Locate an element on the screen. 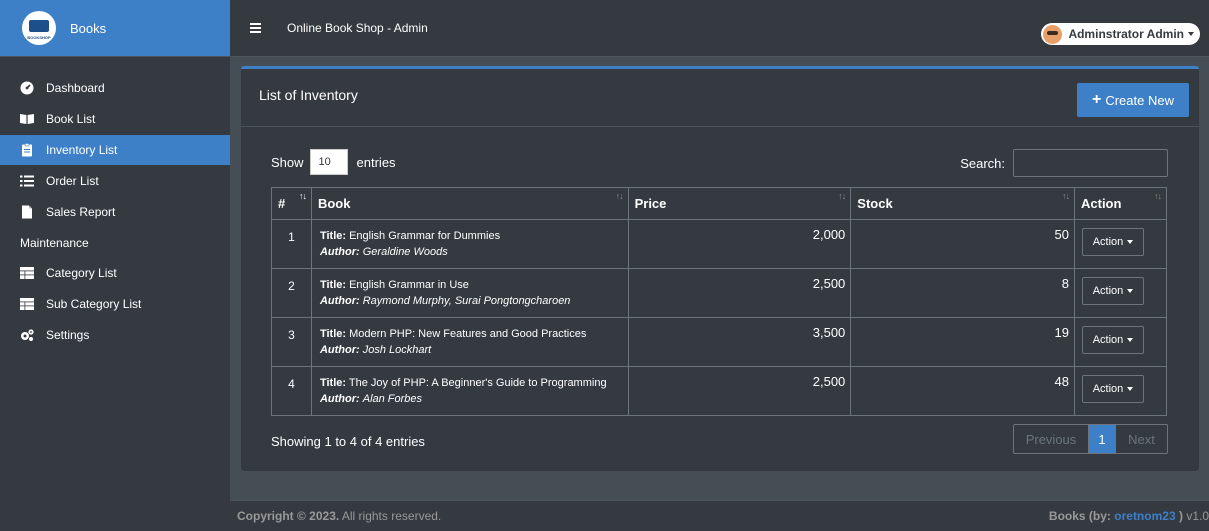 This screenshot has width=1209, height=531. search-input is located at coordinates (1090, 163).